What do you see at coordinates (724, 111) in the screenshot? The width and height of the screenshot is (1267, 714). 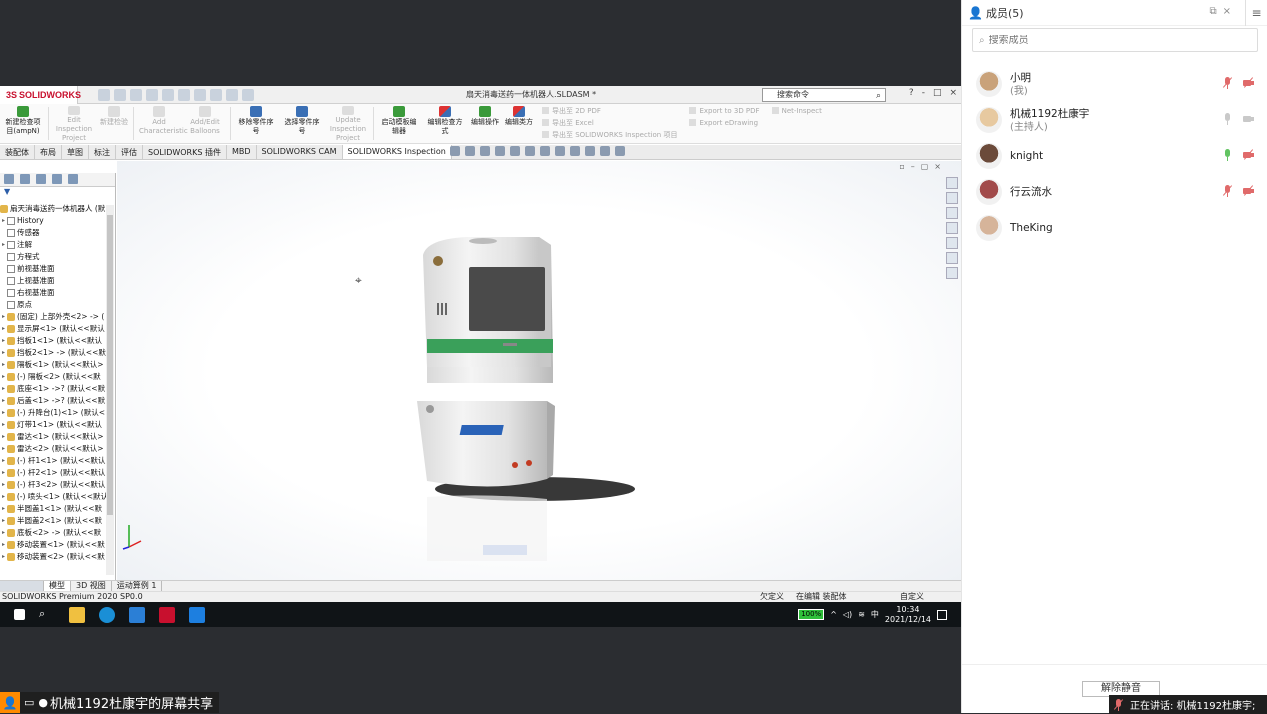 I see `ribbon-export-item: Export to 3D PDF` at bounding box center [724, 111].